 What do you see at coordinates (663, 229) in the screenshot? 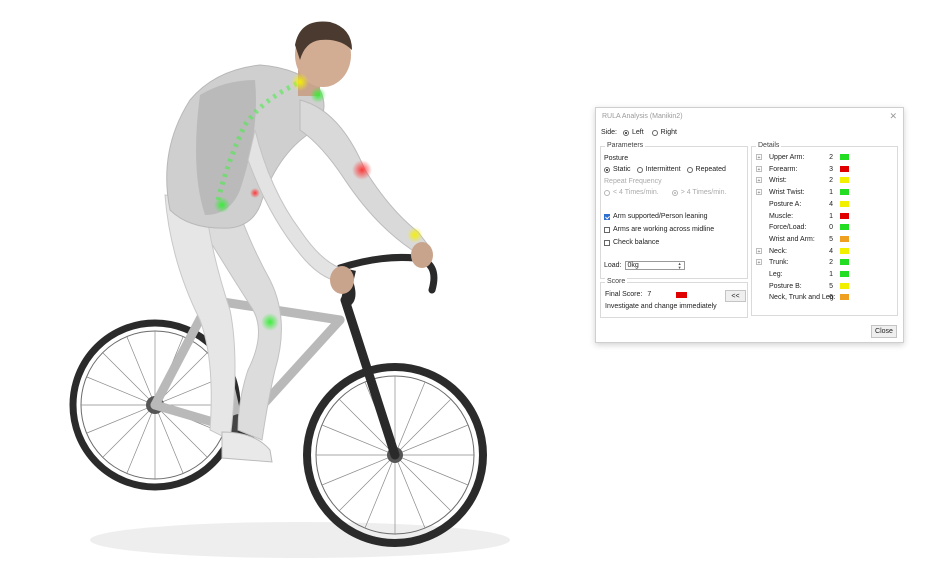
I see `across-midline-label: Arms are working across midline` at bounding box center [663, 229].